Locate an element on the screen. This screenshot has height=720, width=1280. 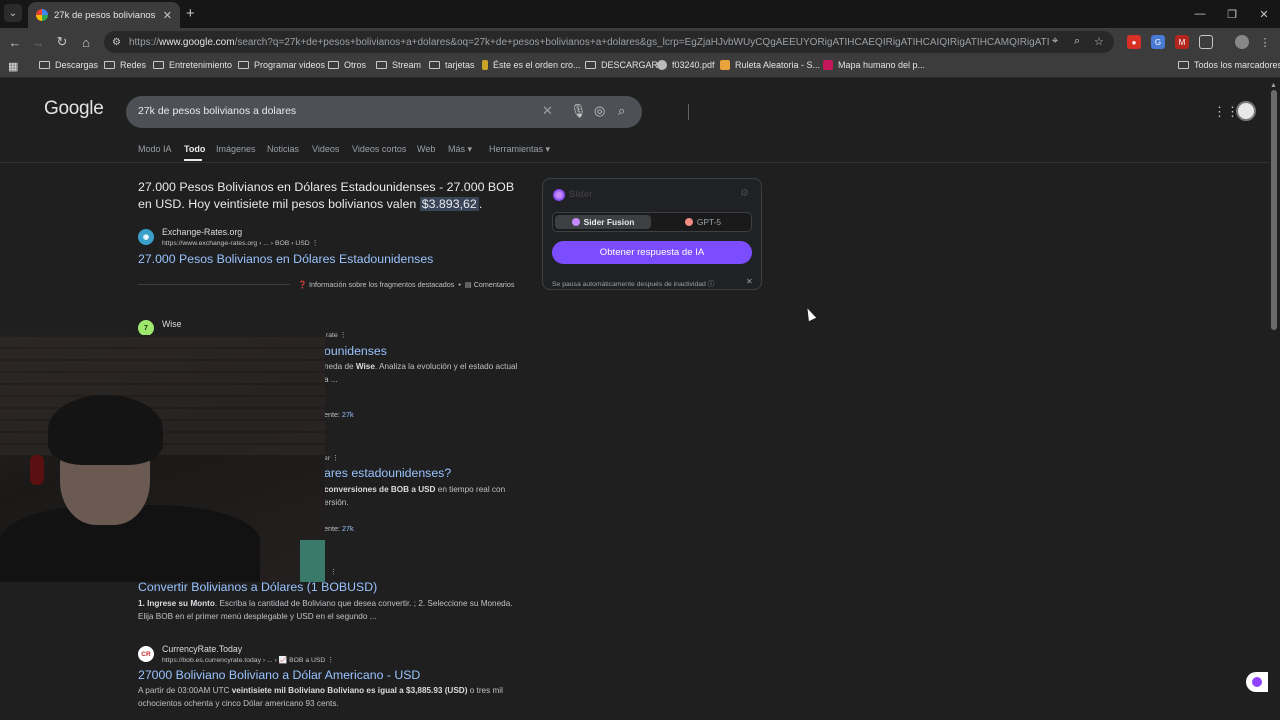
bookmark-folder: Redes is located at coordinates (125, 65).